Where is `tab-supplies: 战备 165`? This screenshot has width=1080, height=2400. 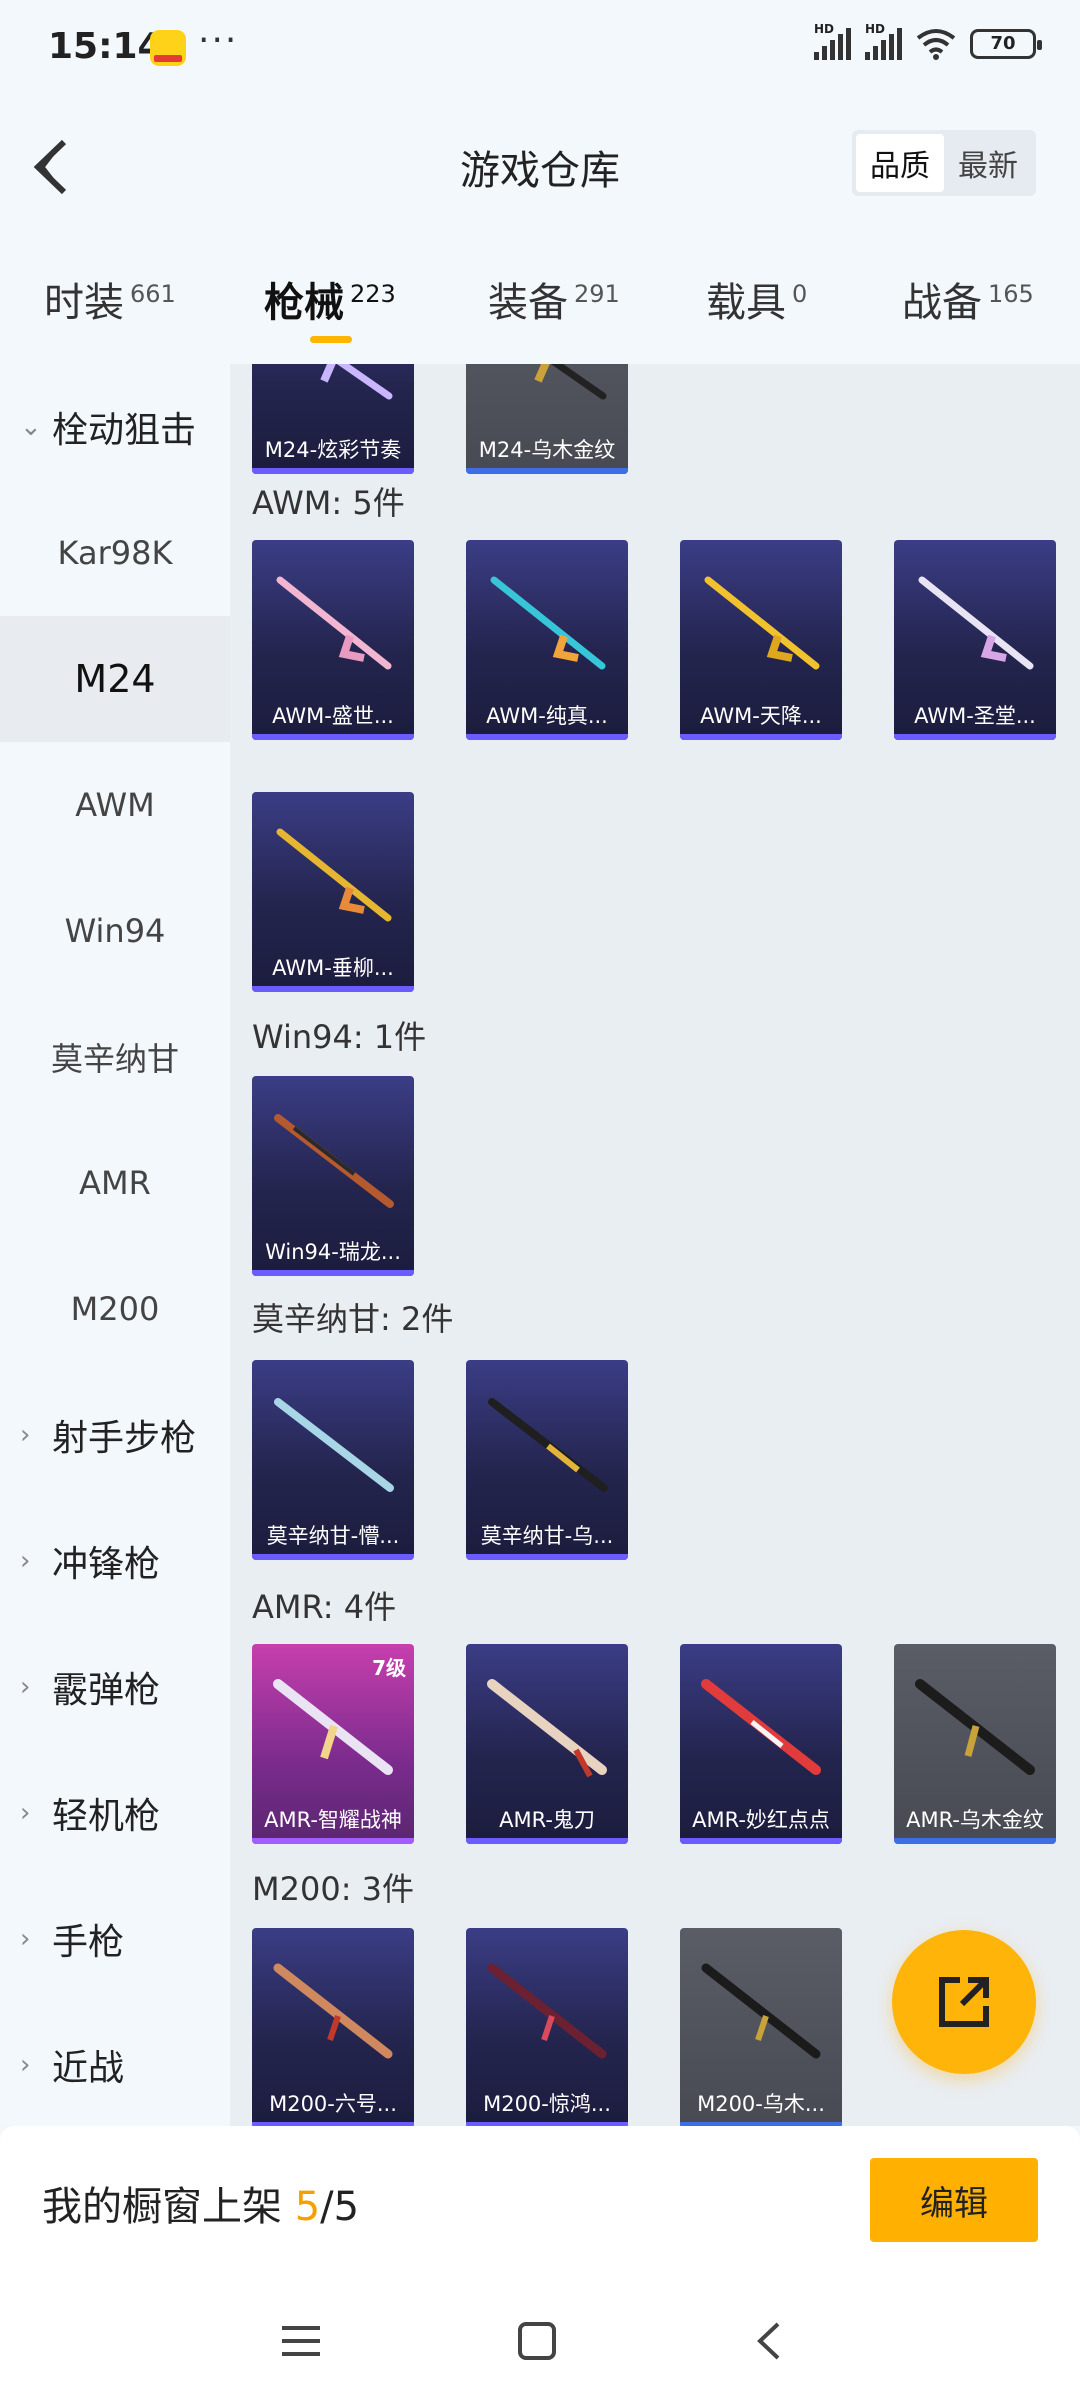 tab-supplies: 战备 165 is located at coordinates (968, 299).